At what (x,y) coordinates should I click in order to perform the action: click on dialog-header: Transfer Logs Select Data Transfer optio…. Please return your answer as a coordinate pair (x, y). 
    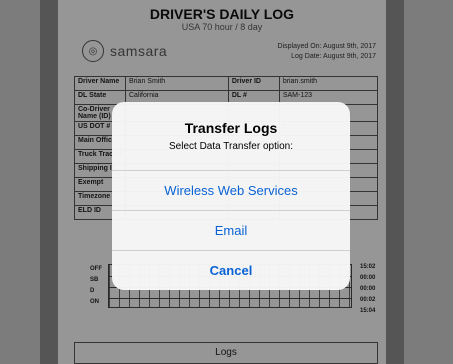
    Looking at the image, I should click on (231, 136).